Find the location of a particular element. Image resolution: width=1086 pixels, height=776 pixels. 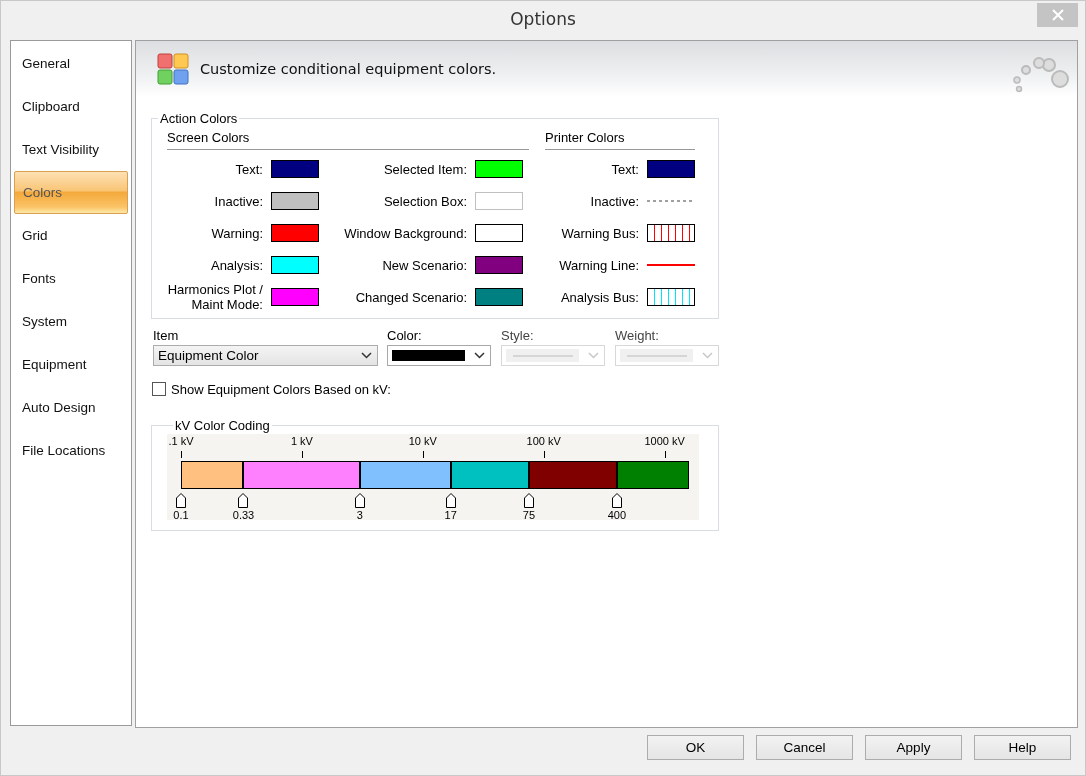

sidebar-item: Text Visibility is located at coordinates (71, 149).